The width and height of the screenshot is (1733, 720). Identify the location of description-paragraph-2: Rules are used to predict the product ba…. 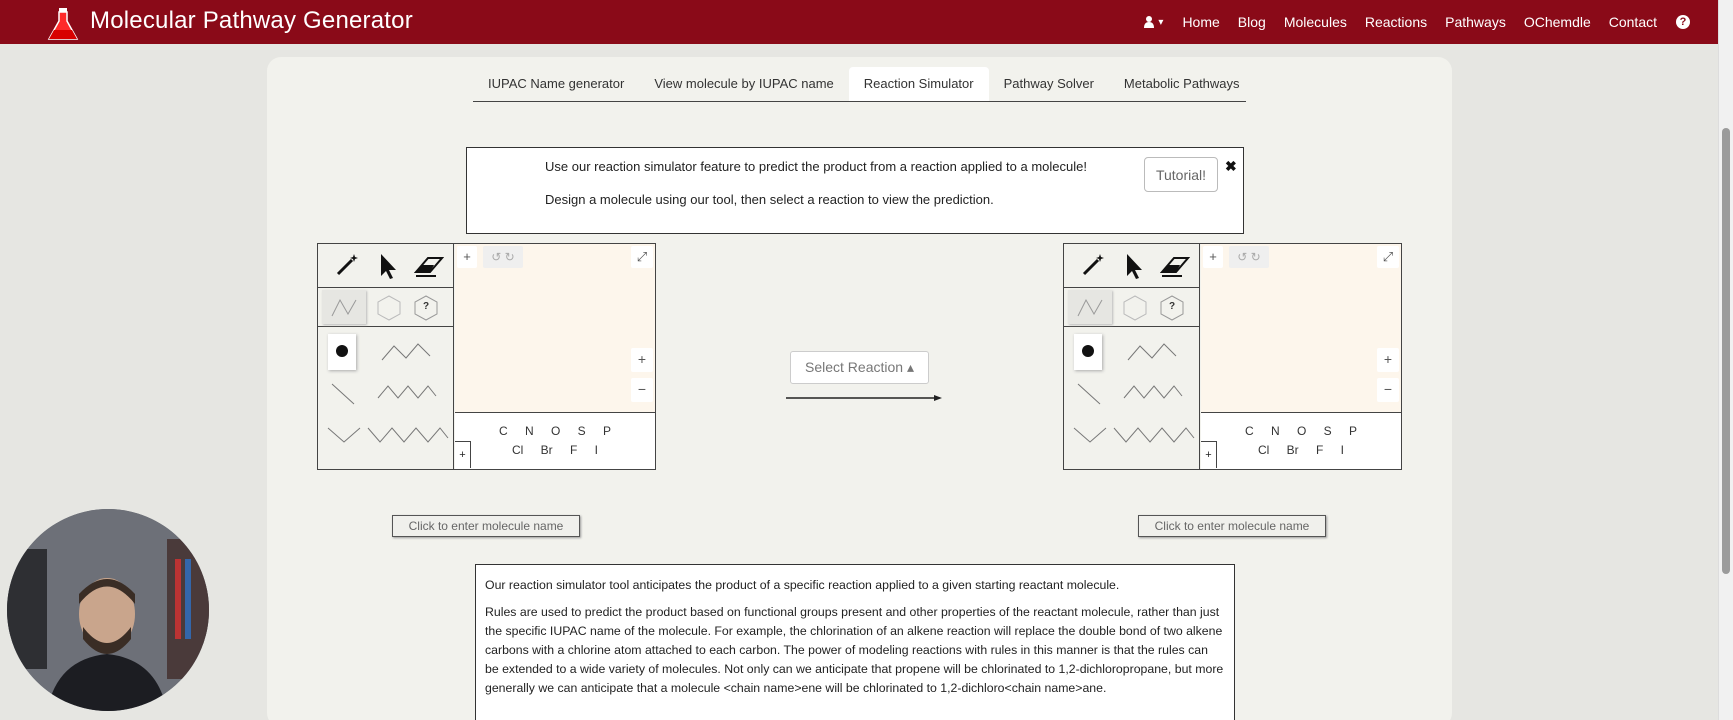
(854, 650).